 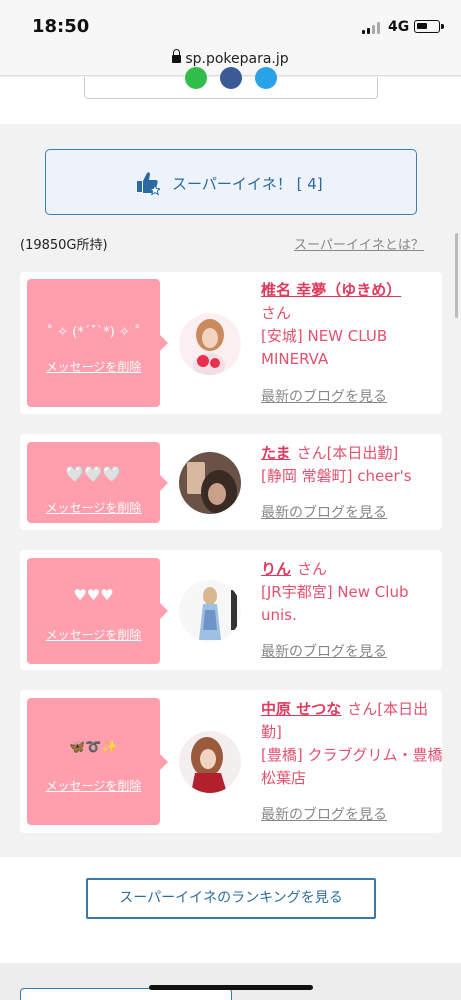 I want to click on url-text: sp.pokepara.jp, so click(x=237, y=59).